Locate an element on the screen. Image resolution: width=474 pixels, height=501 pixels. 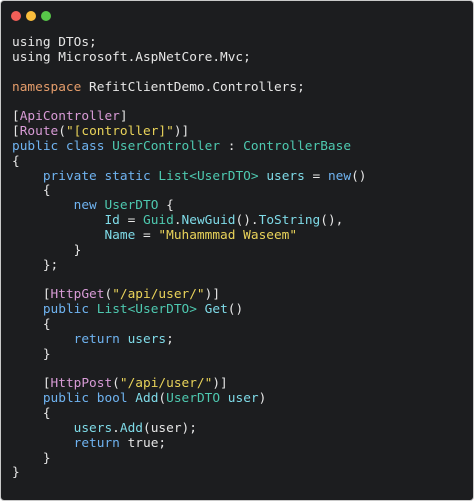
code-token-plain: : is located at coordinates (232, 146).